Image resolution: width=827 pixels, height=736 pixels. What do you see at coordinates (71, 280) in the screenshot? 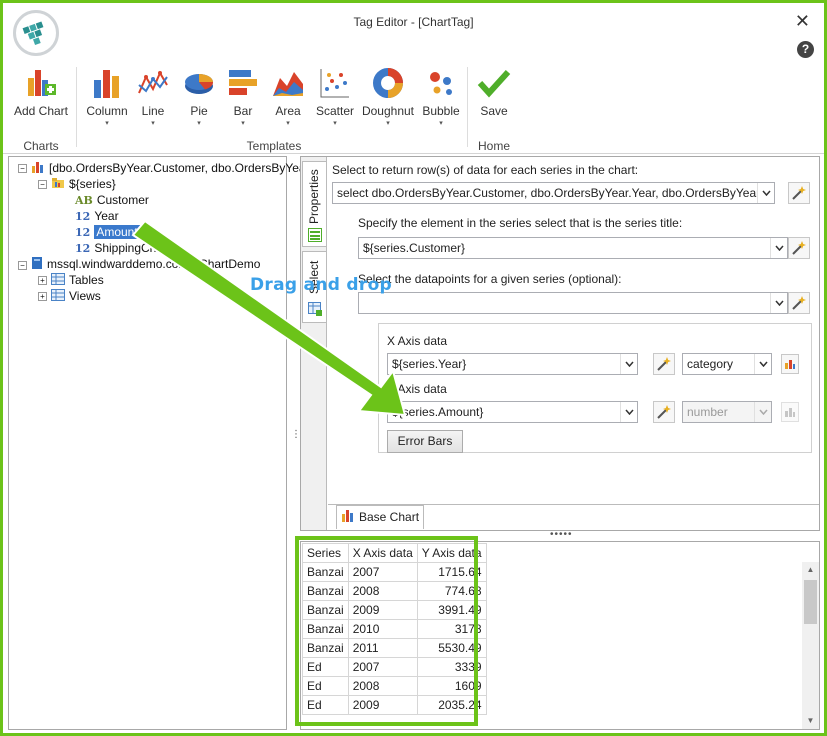
I see `tree-tables-node: + Tables` at bounding box center [71, 280].